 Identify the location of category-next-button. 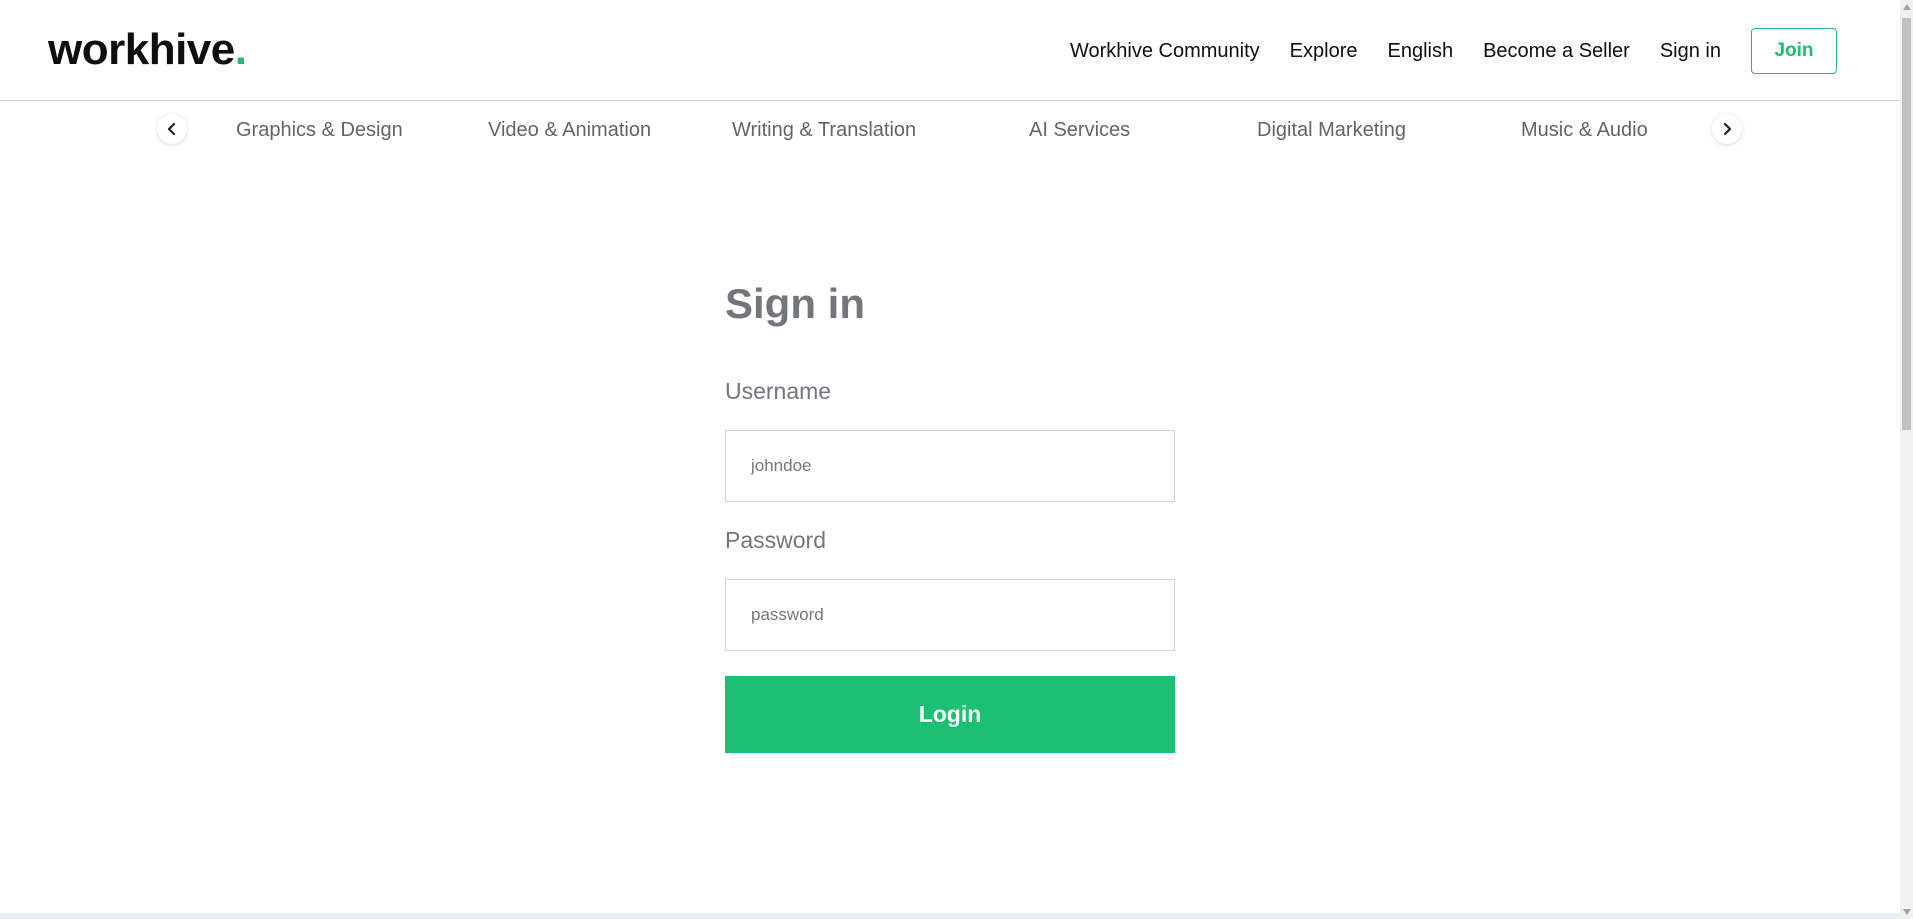
(1727, 129).